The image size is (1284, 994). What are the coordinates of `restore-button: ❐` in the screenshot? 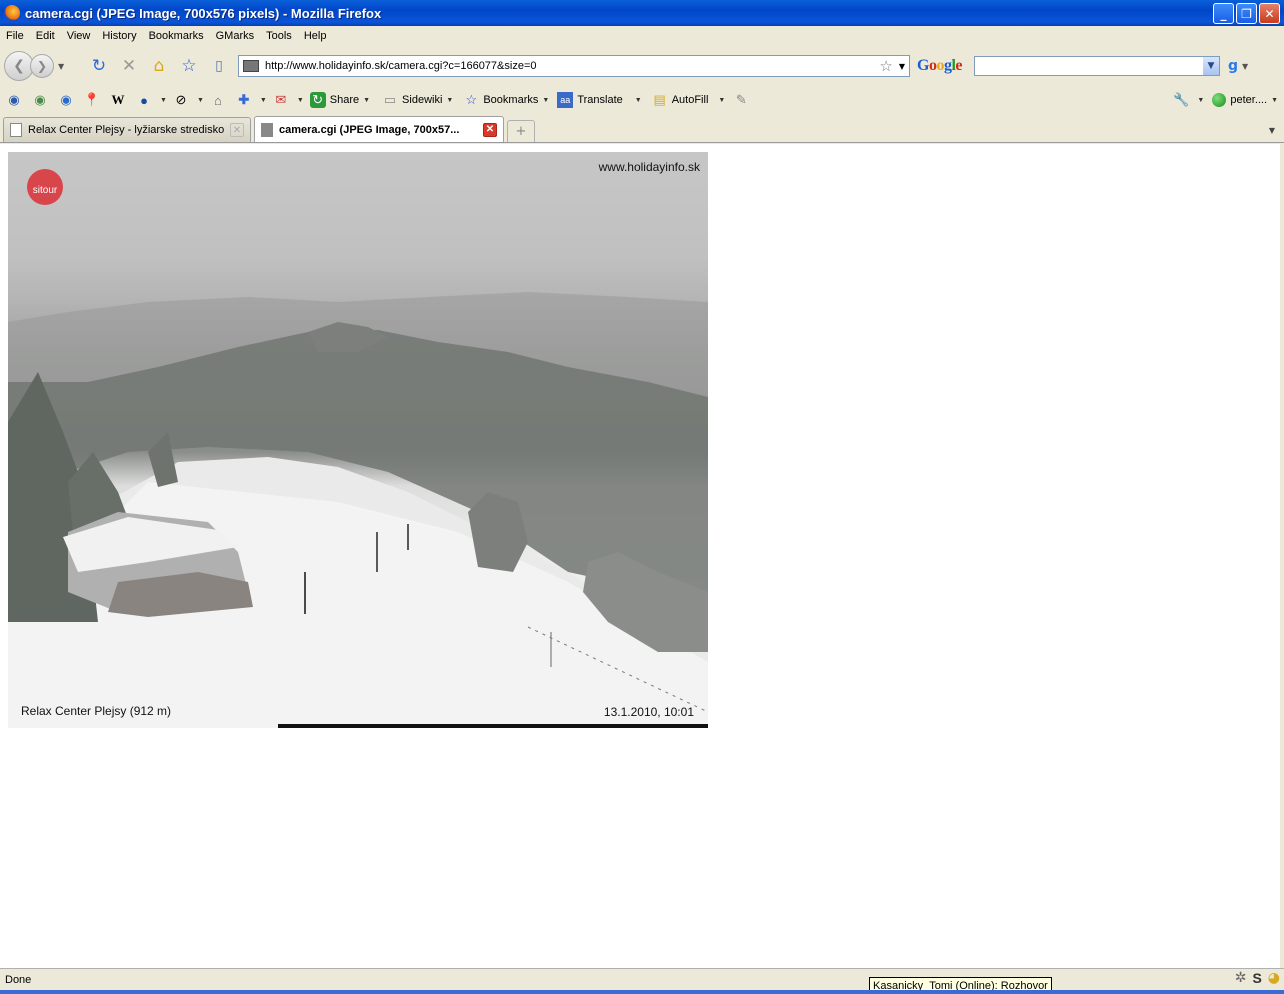 It's located at (1246, 13).